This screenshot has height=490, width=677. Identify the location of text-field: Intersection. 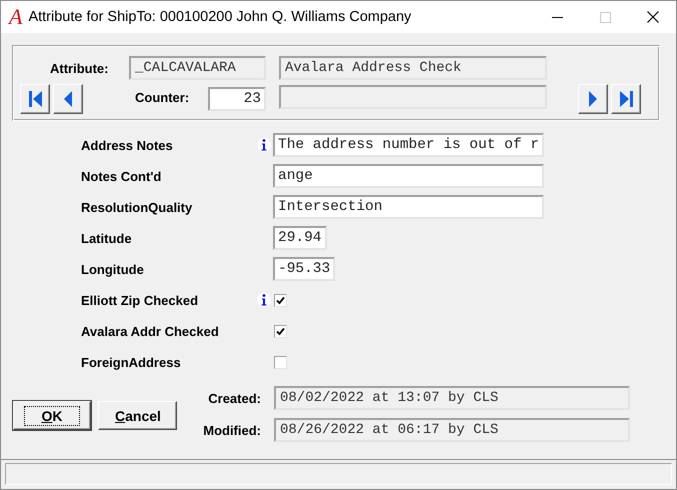
(408, 207).